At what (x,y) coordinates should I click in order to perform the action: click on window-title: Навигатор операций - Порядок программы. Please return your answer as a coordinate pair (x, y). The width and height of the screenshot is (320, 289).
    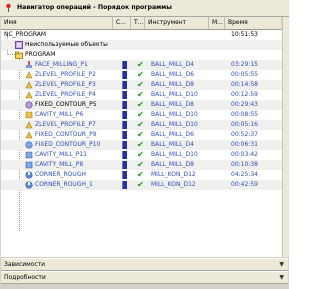
    Looking at the image, I should click on (94, 7).